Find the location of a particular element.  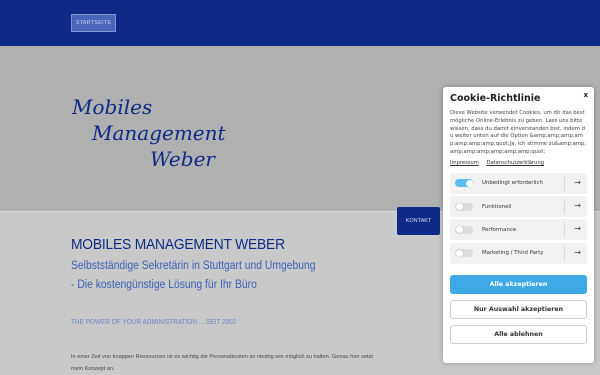

cookie-category-functional: Funktionell → is located at coordinates (518, 207).